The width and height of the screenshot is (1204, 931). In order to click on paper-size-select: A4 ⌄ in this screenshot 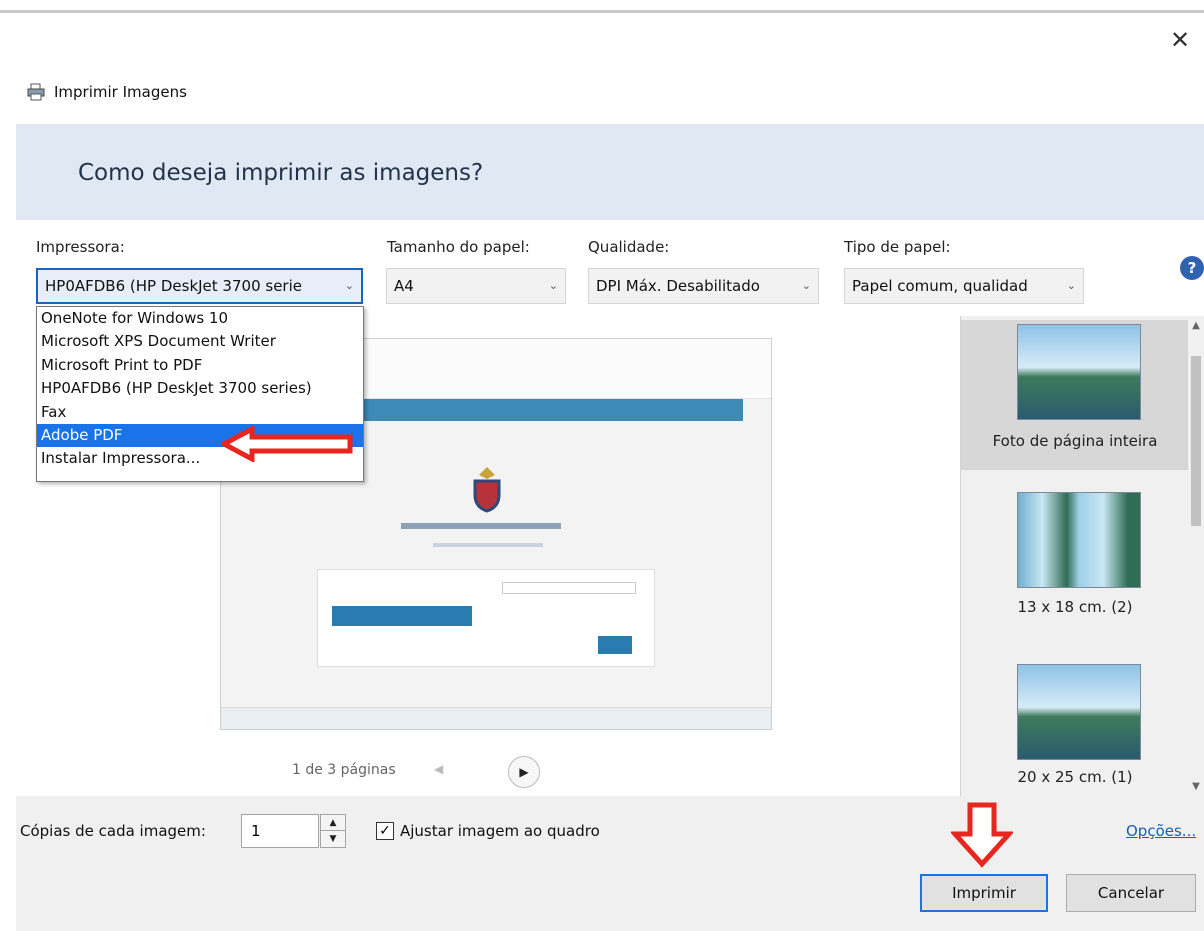, I will do `click(476, 286)`.